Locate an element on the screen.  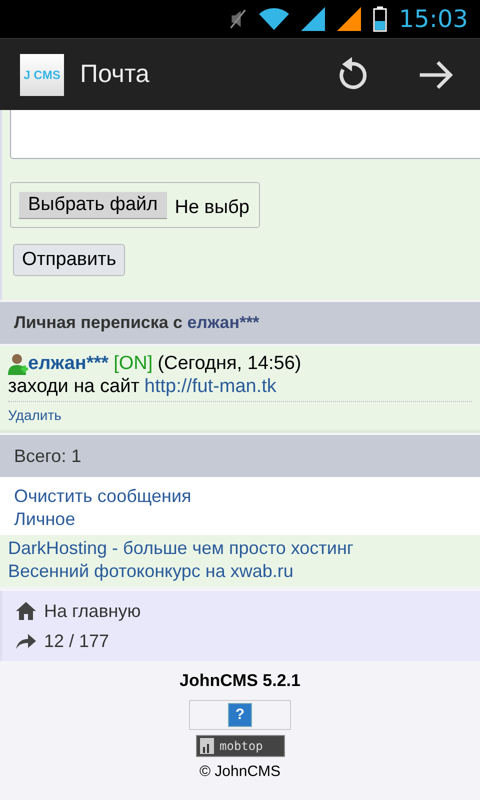
file-status: Не выбр is located at coordinates (212, 208).